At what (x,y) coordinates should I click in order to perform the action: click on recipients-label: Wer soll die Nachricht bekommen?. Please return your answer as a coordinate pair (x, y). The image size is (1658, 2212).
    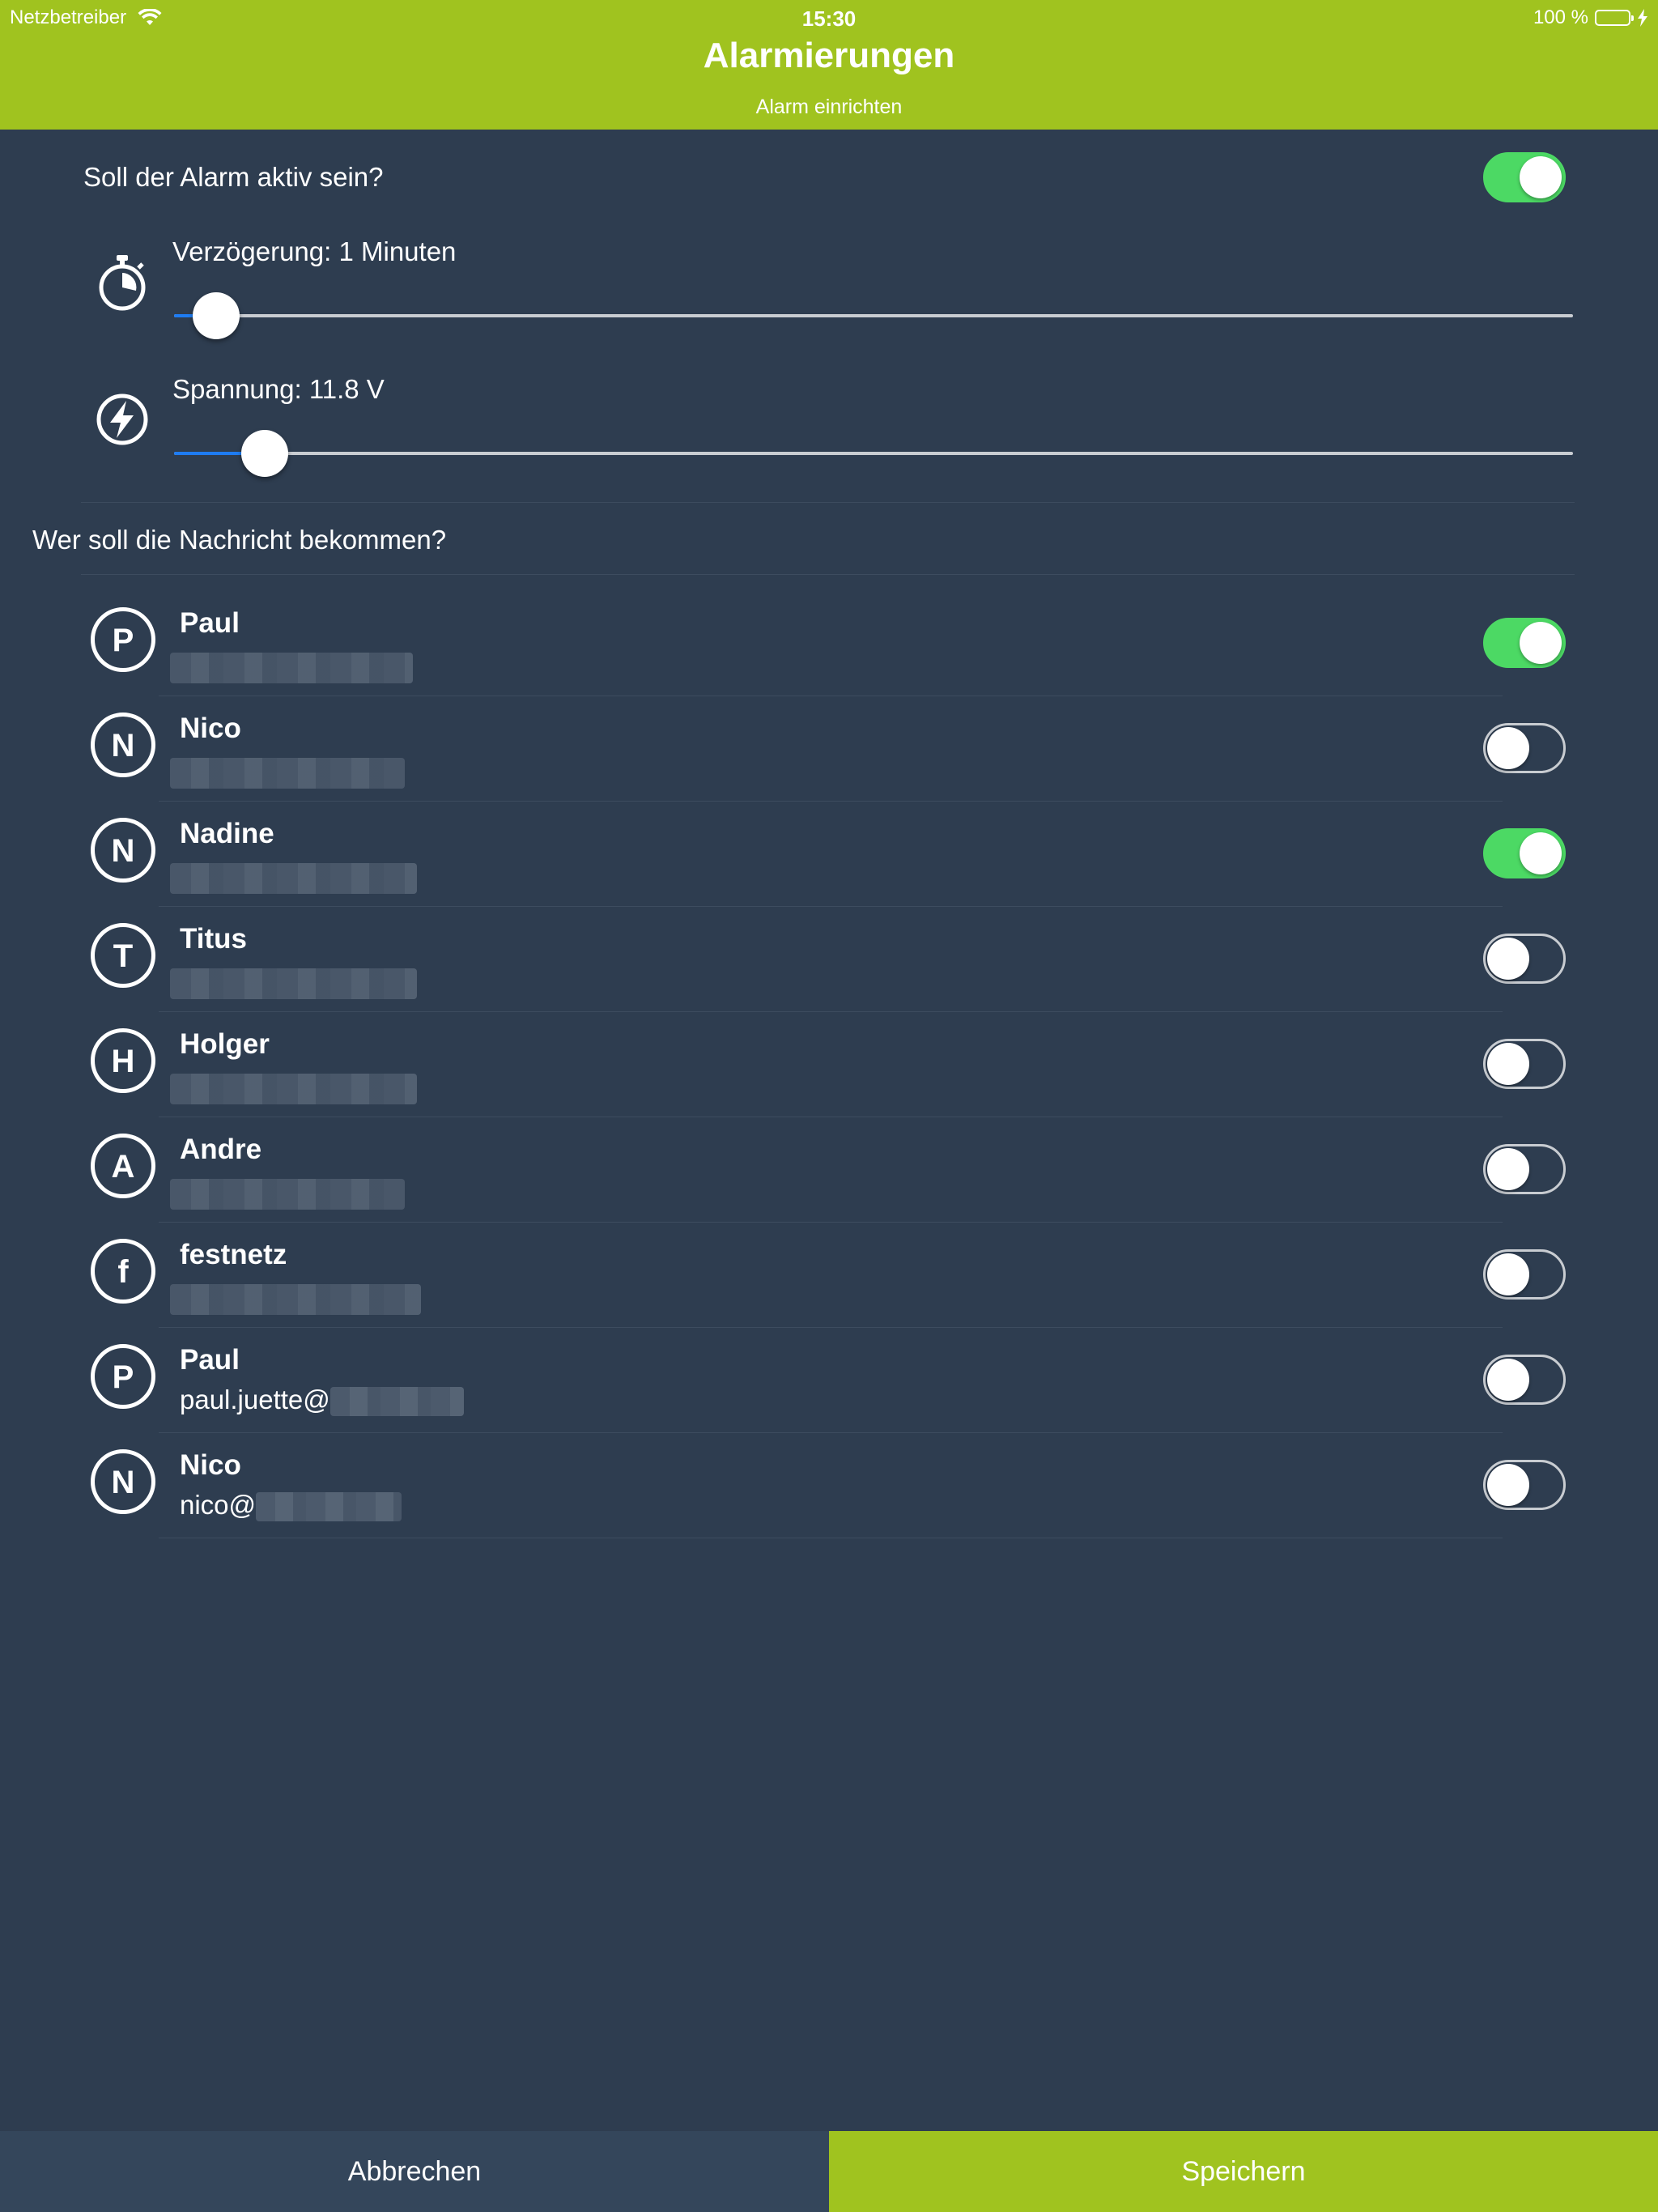
    Looking at the image, I should click on (239, 540).